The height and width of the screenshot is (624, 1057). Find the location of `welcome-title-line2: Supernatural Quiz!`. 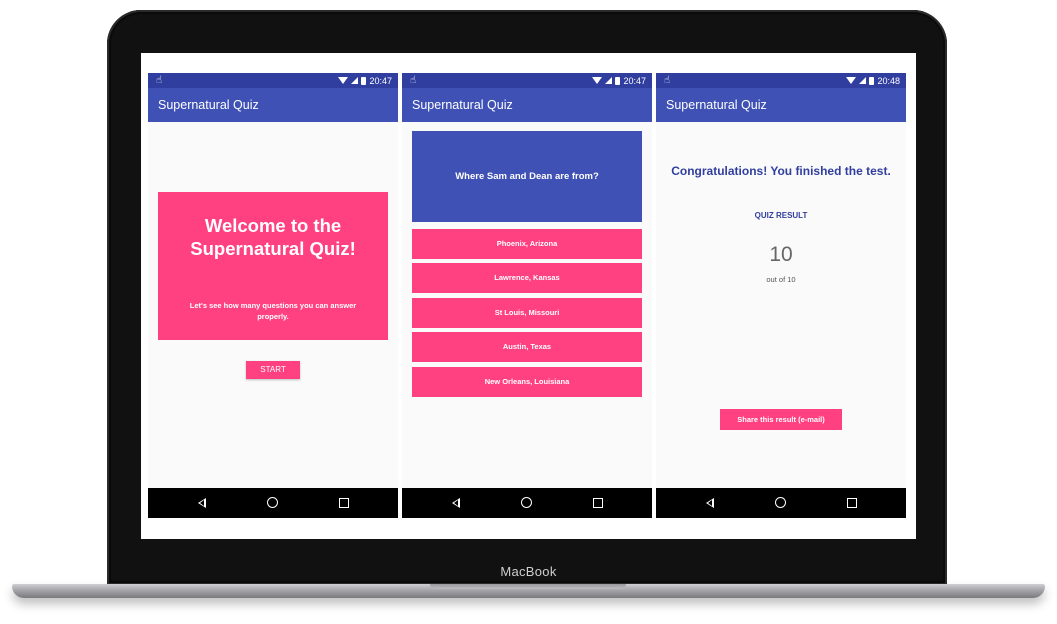

welcome-title-line2: Supernatural Quiz! is located at coordinates (273, 248).